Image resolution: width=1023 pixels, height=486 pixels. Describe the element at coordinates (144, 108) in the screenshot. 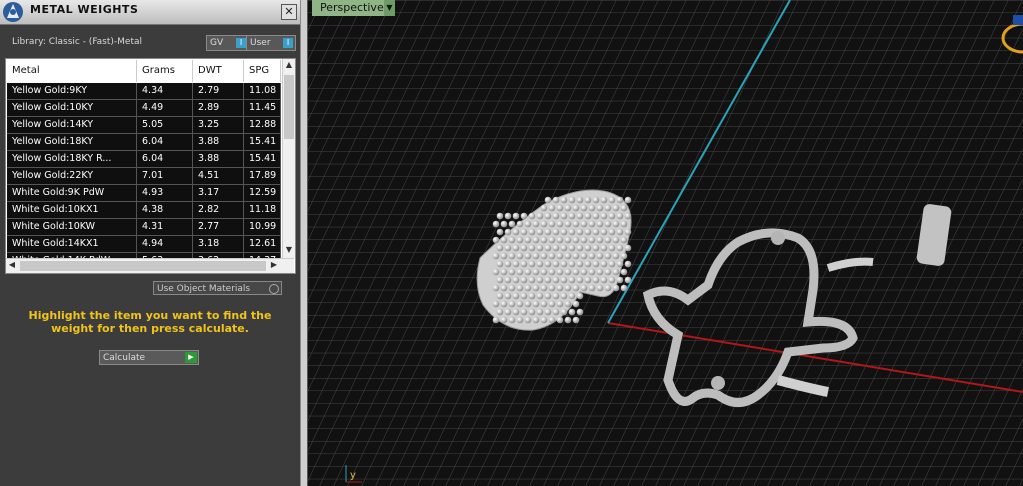

I see `table-row: Yellow Gold:10KY 4.49 2.89 11.45` at that location.